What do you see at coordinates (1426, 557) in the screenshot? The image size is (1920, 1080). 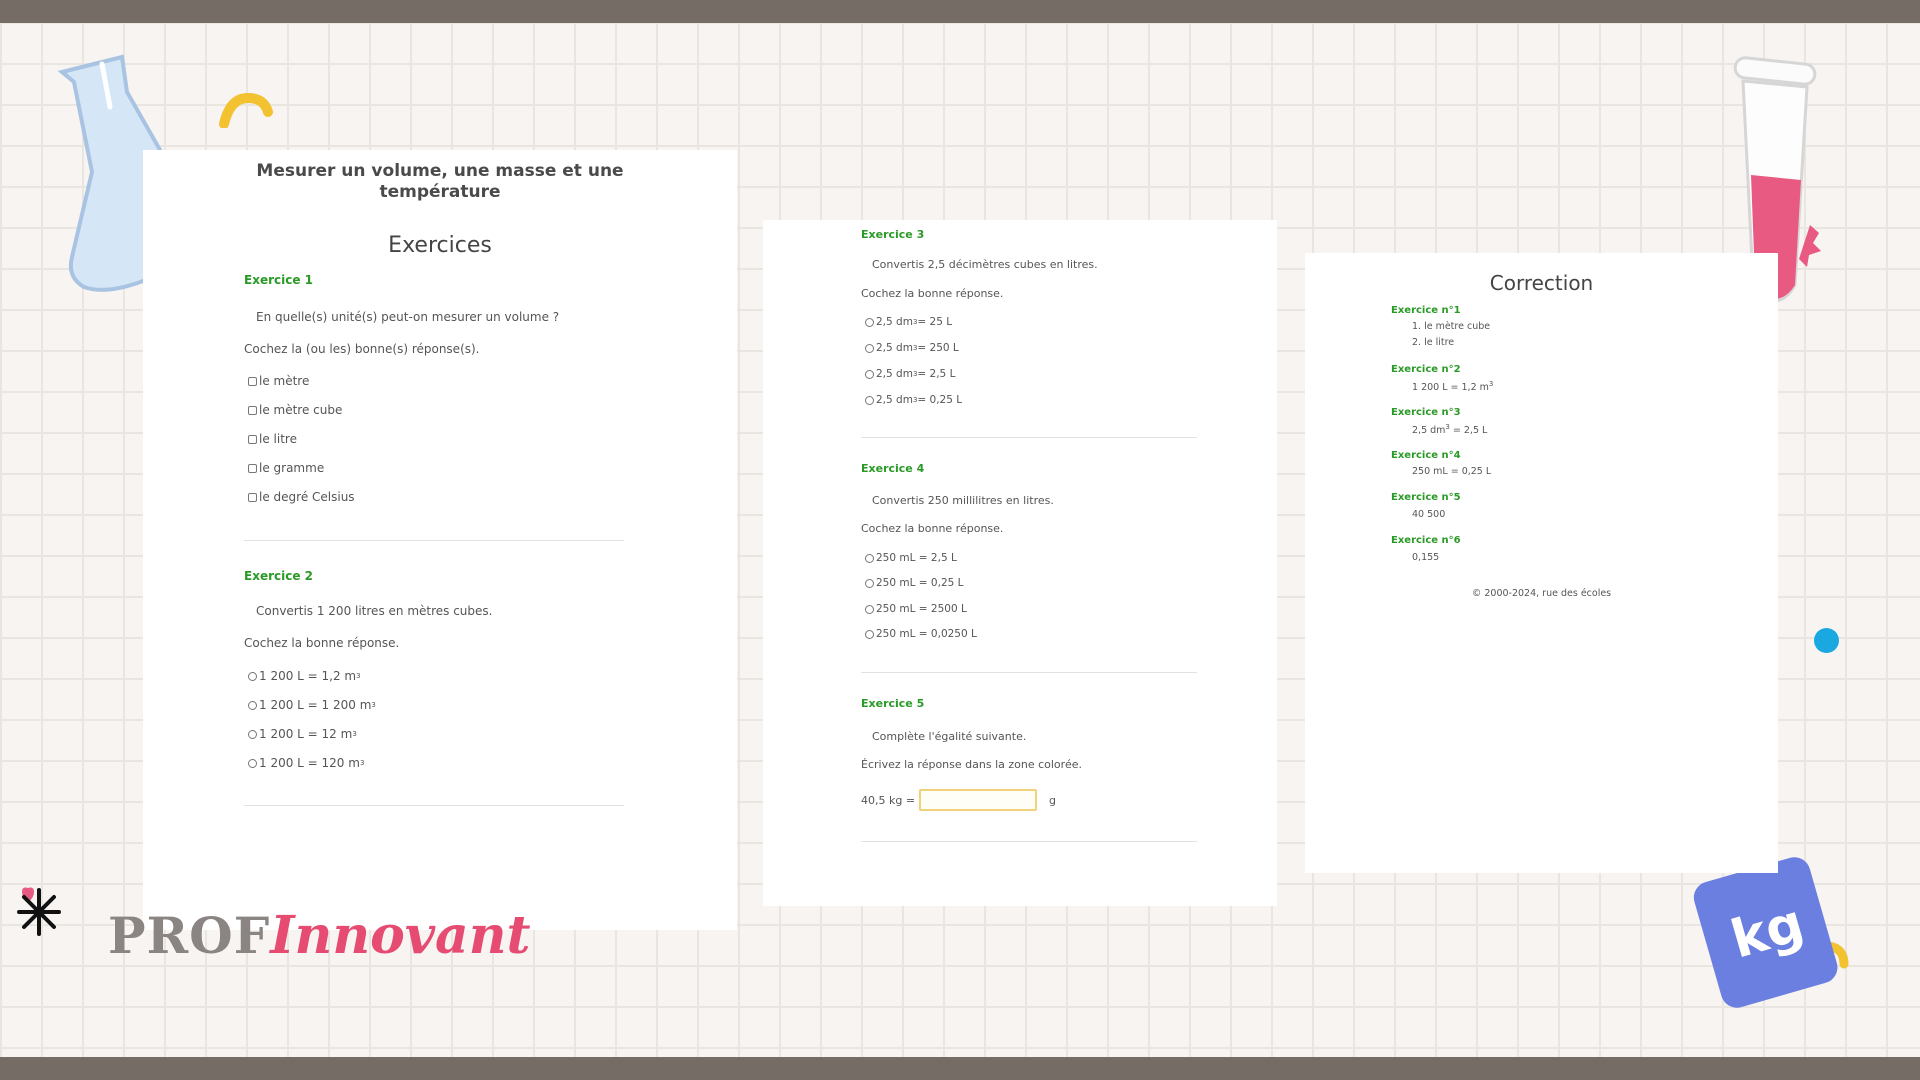 I see `correction-line: 0,155` at bounding box center [1426, 557].